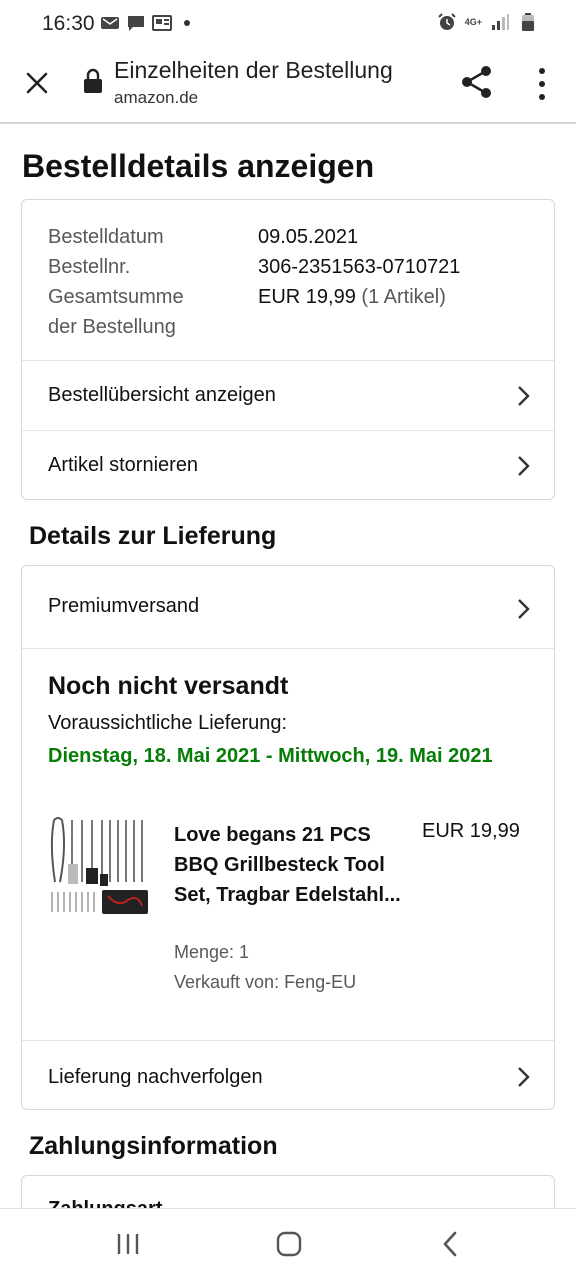 Image resolution: width=576 pixels, height=1280 pixels. I want to click on alarm-icon, so click(447, 21).